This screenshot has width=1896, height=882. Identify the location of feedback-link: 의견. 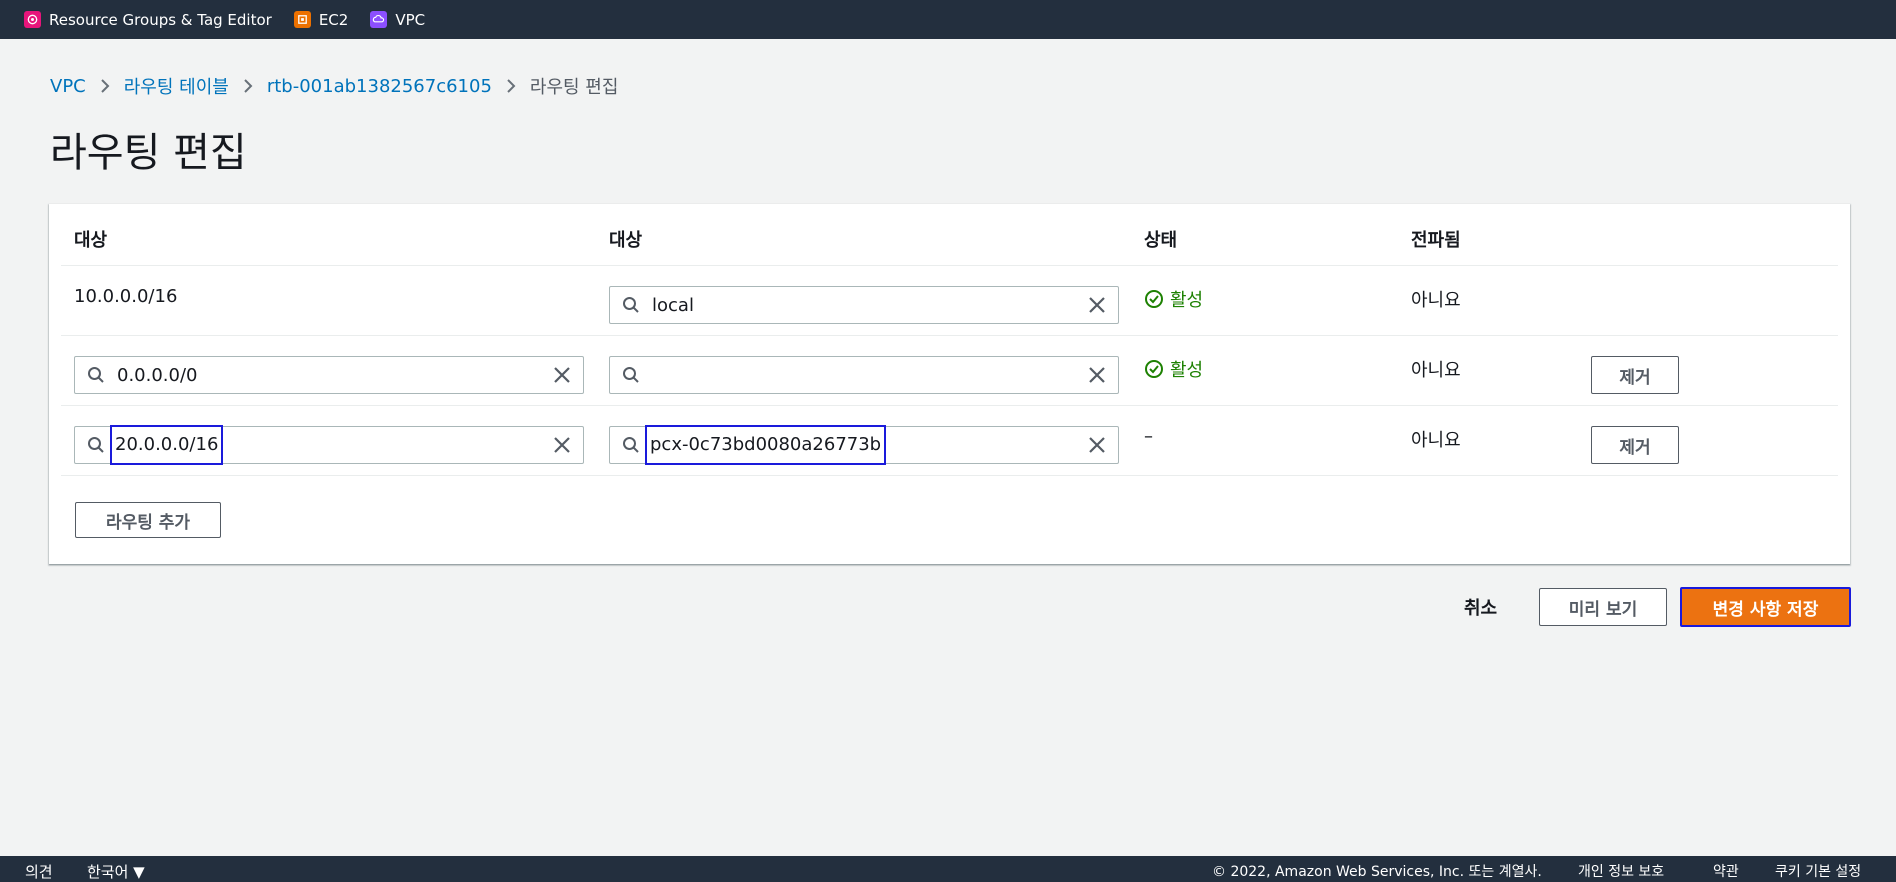
(39, 871).